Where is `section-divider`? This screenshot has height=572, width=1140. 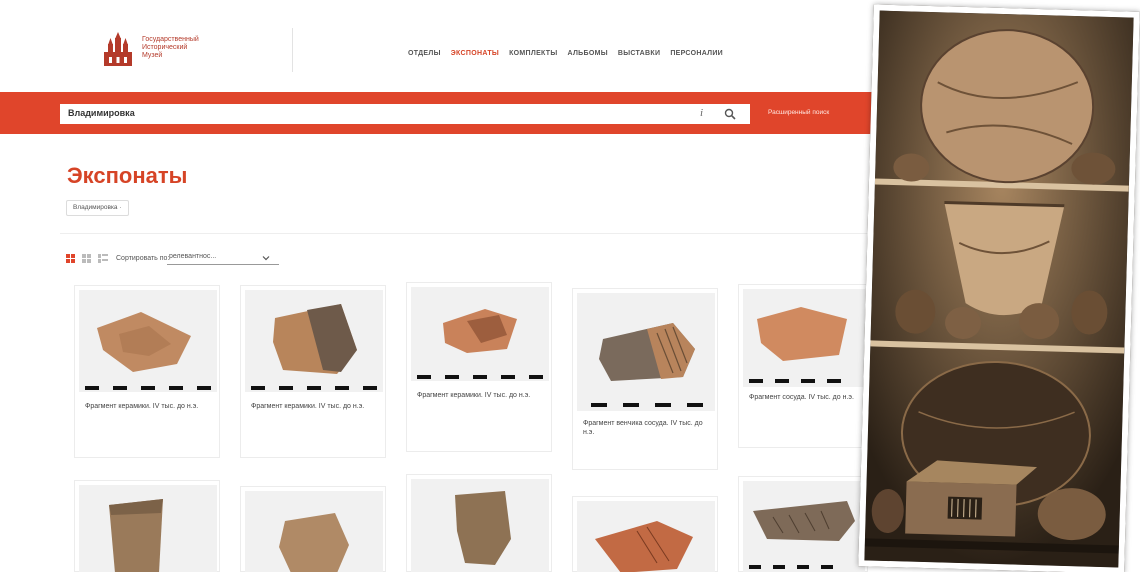
section-divider is located at coordinates (470, 233).